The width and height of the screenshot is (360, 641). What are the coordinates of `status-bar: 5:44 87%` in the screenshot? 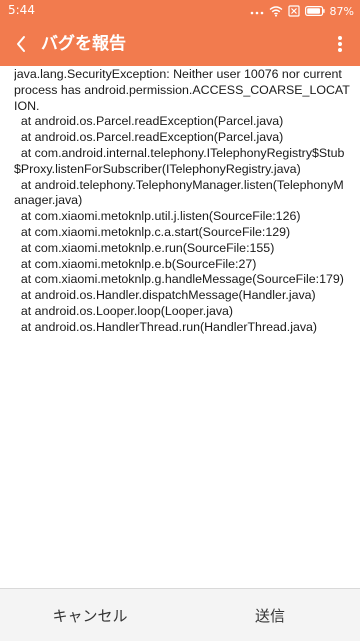 It's located at (180, 11).